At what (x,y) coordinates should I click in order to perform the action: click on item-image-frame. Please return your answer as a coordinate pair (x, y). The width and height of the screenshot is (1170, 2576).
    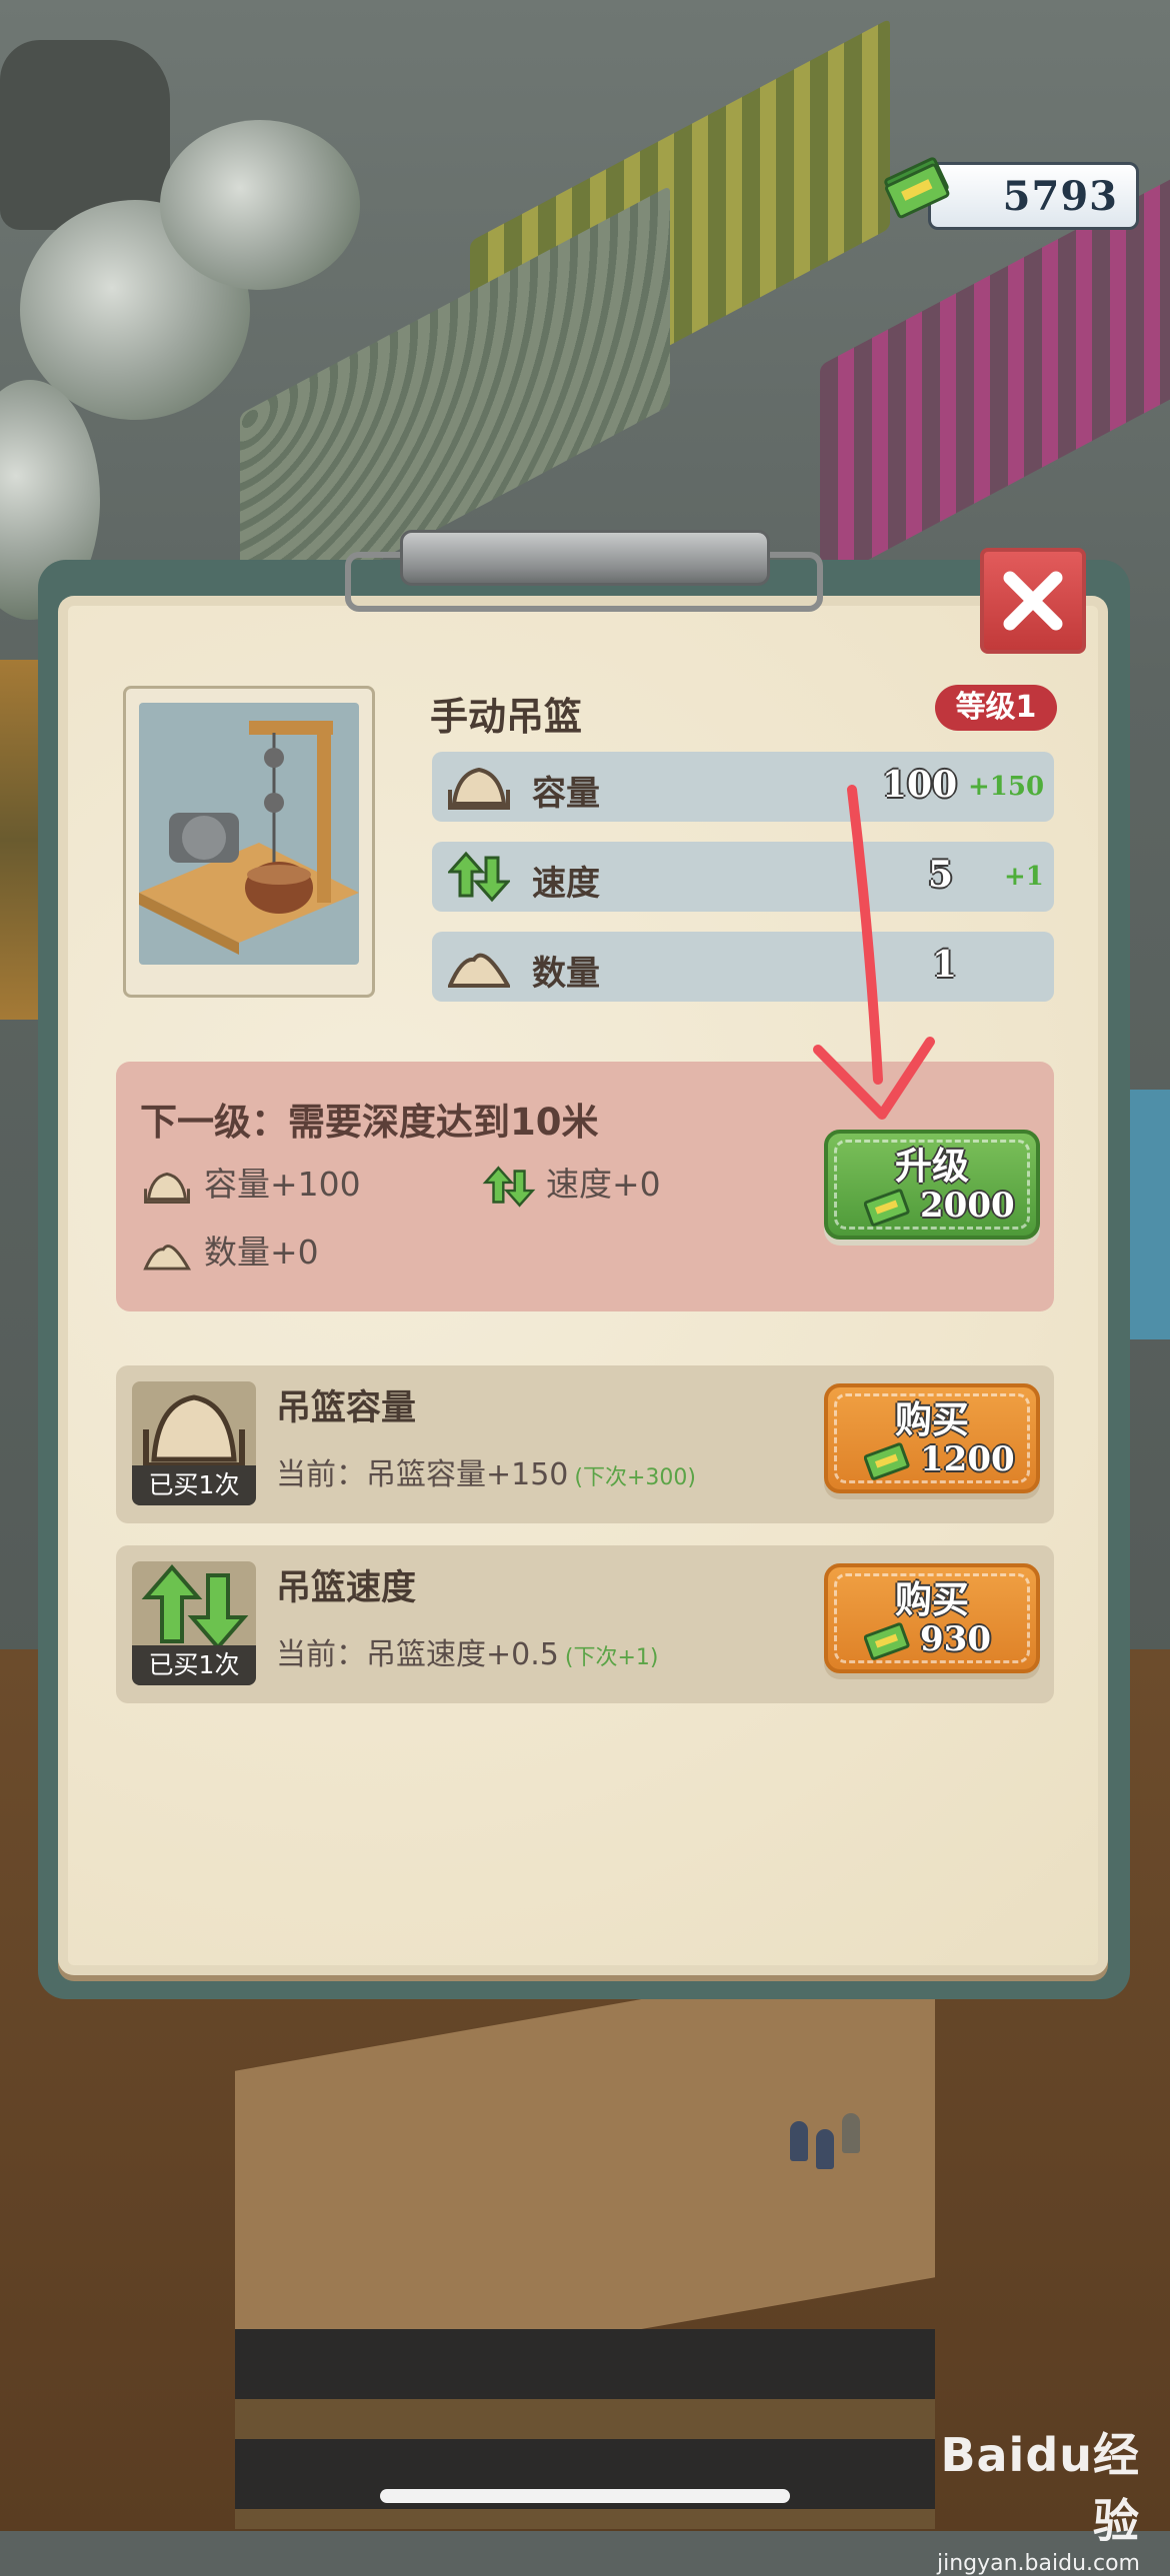
    Looking at the image, I should click on (249, 842).